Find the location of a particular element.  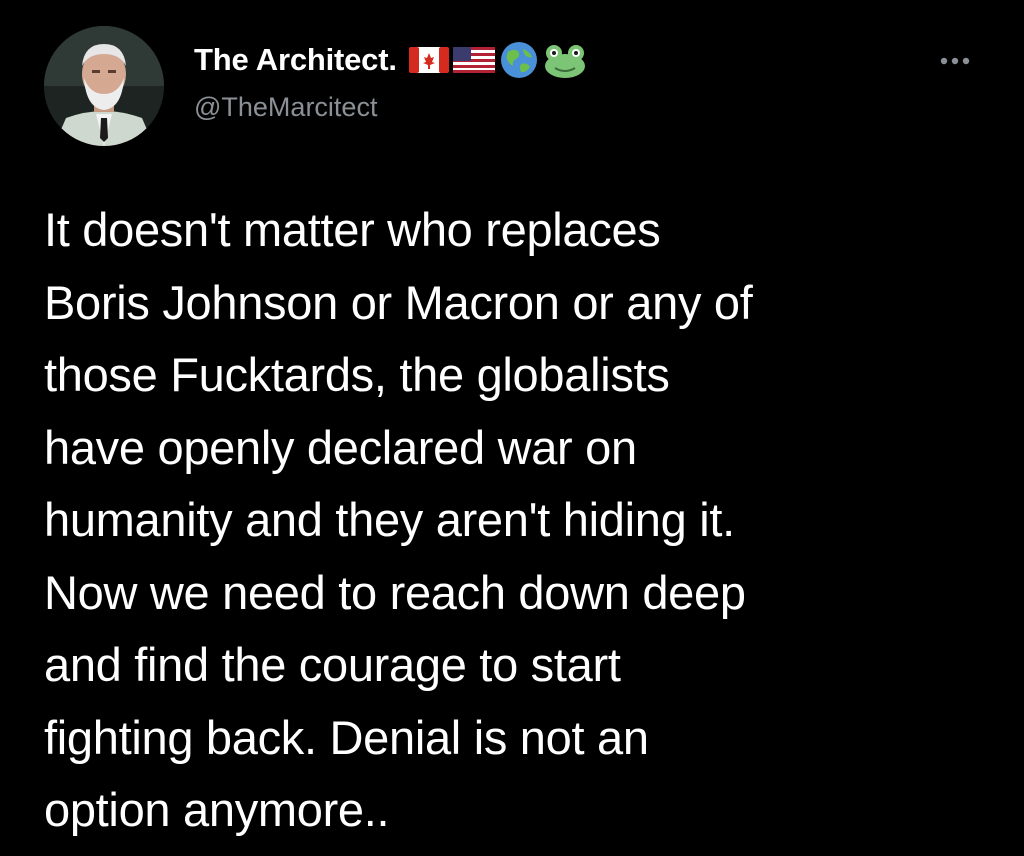

author-display-name: The Architect. is located at coordinates (295, 60).